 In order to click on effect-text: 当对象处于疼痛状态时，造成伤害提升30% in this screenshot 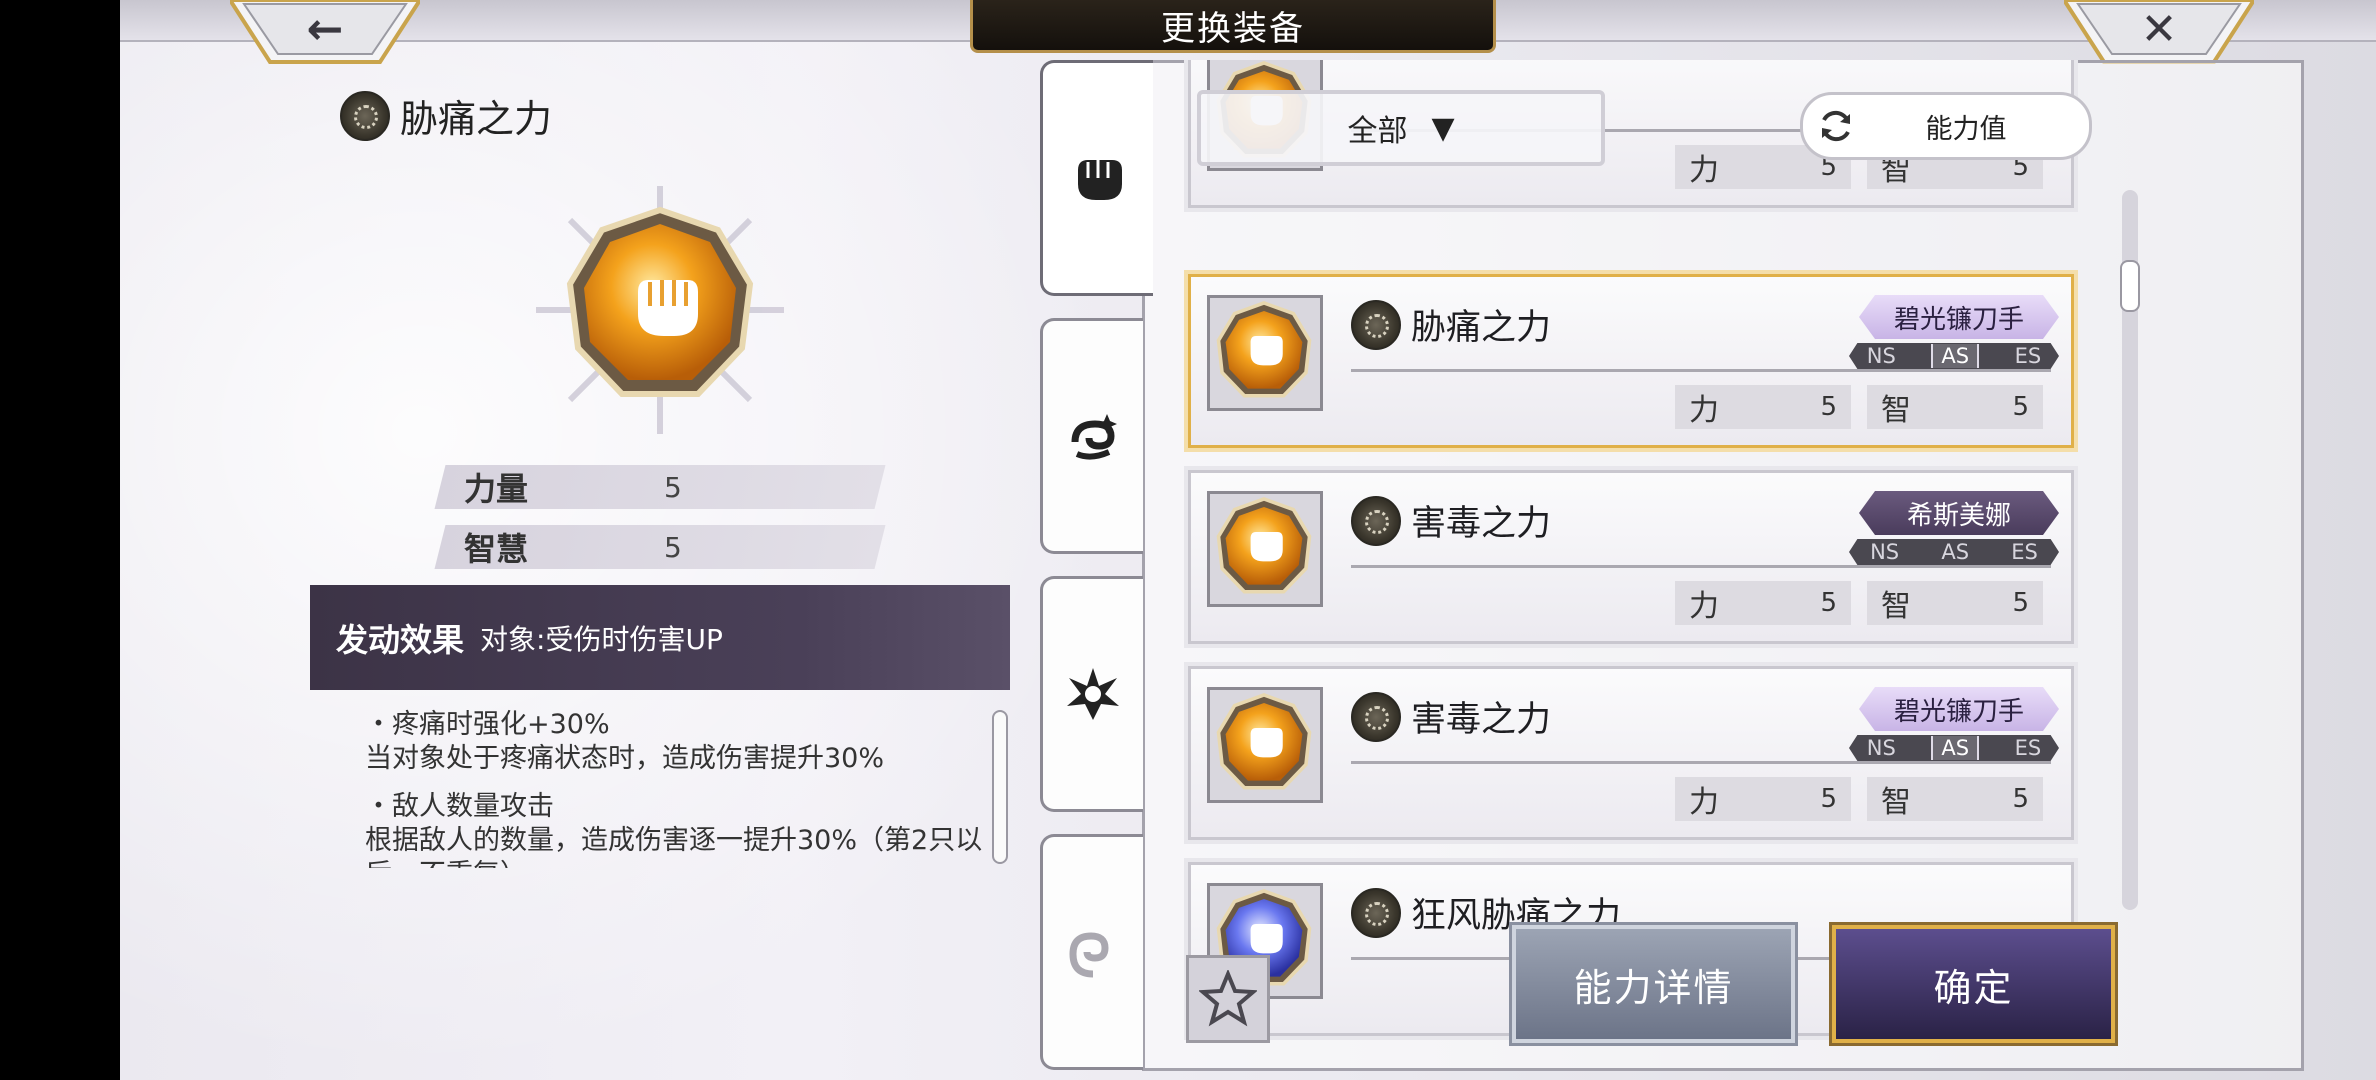, I will do `click(625, 758)`.